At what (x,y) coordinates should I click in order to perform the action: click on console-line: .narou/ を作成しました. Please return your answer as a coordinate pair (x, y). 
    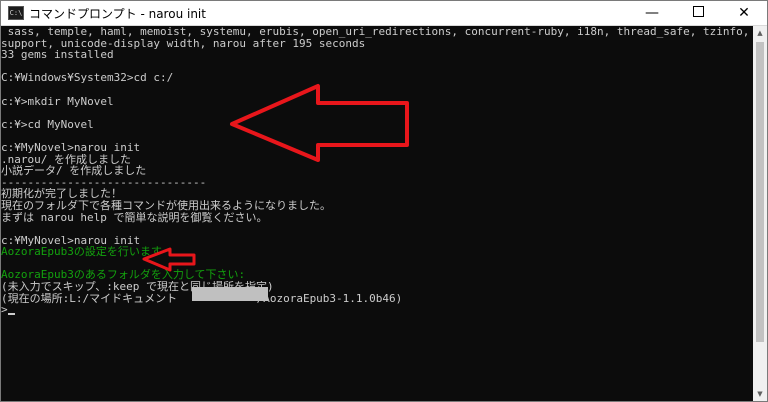
    Looking at the image, I should click on (66, 159).